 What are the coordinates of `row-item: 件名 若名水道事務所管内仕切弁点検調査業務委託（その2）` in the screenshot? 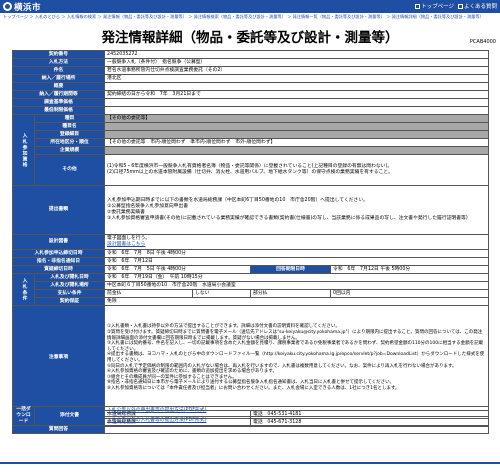 It's located at (250, 70).